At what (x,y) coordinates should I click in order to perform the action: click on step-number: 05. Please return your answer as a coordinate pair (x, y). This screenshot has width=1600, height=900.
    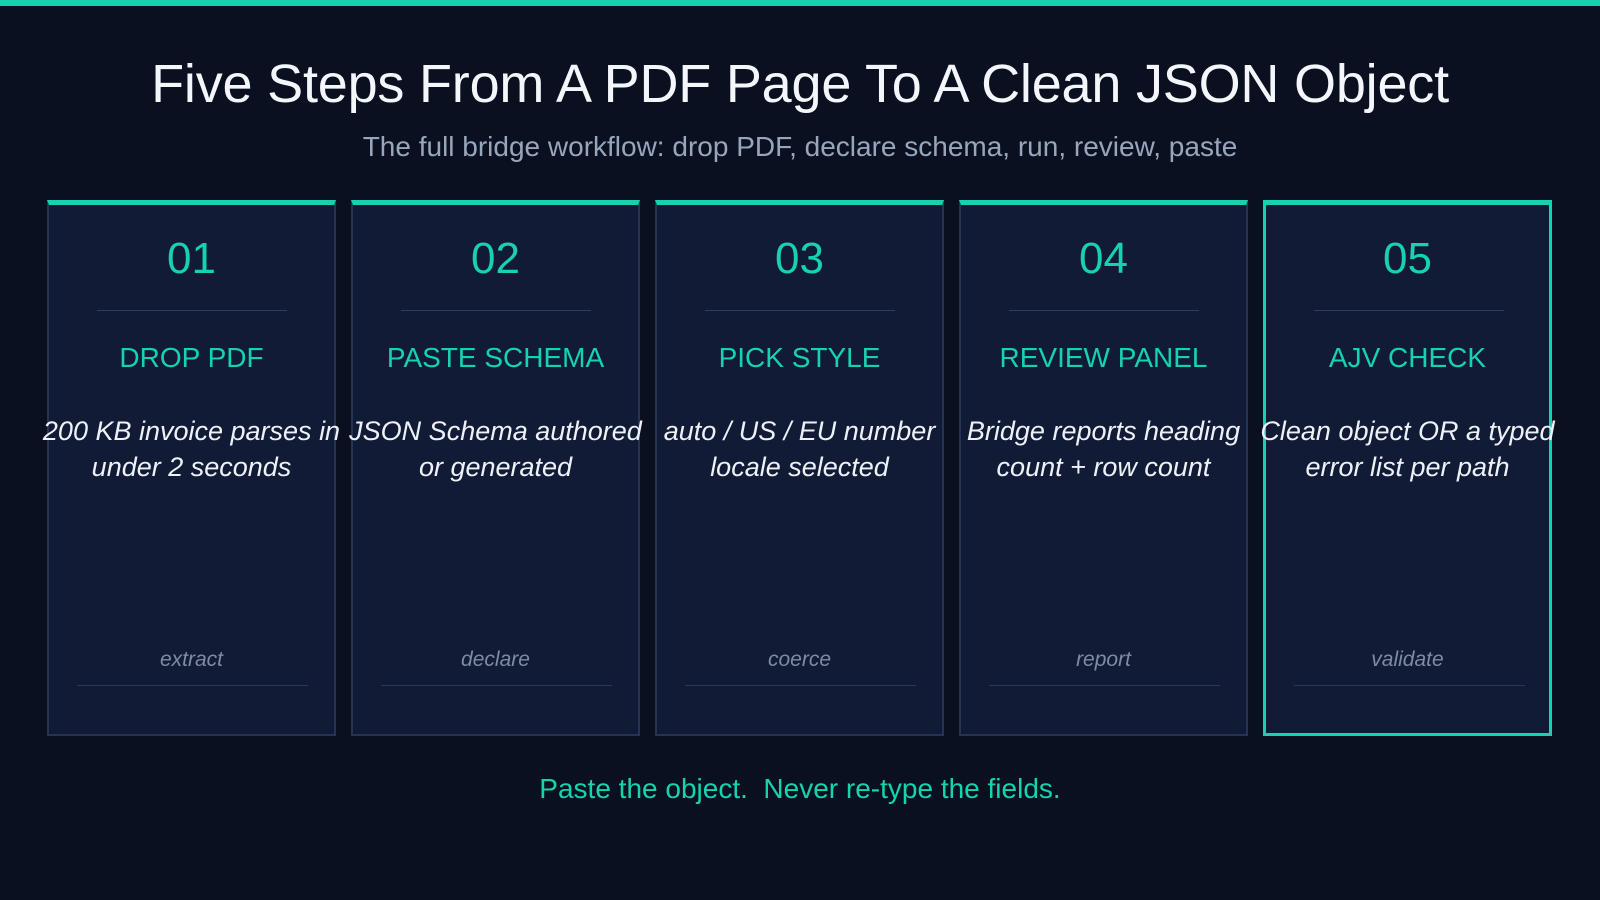
    Looking at the image, I should click on (1407, 258).